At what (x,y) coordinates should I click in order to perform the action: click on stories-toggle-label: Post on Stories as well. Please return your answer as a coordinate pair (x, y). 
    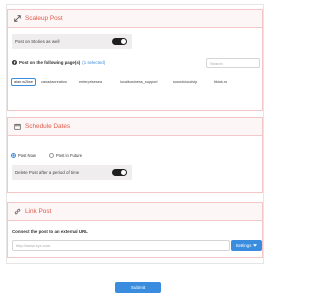
    Looking at the image, I should click on (37, 41).